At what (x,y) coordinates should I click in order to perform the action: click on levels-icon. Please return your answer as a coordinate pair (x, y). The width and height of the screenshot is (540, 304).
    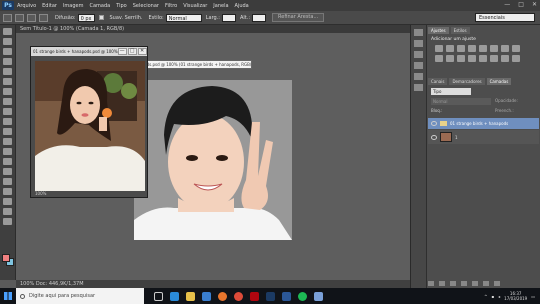
    Looking at the image, I should click on (450, 48).